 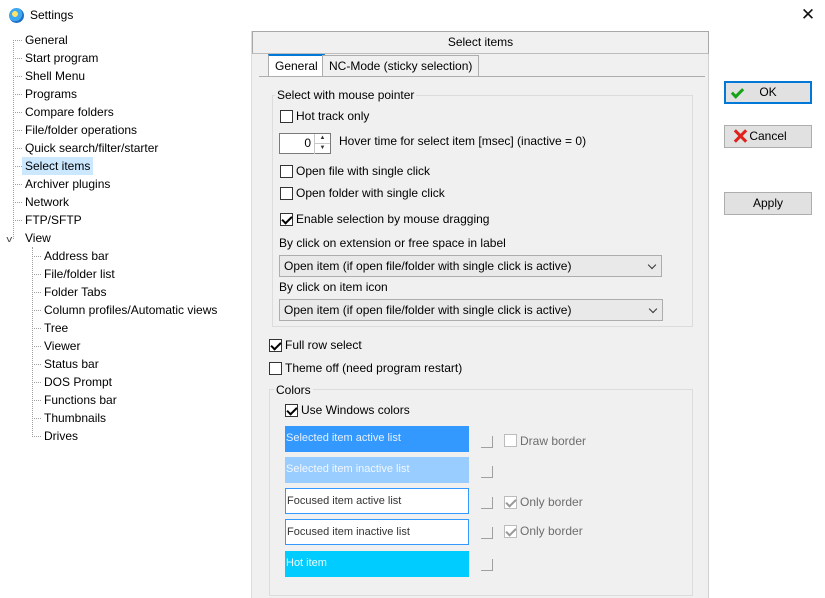 What do you see at coordinates (275, 345) in the screenshot?
I see `full-row-select-checkbox` at bounding box center [275, 345].